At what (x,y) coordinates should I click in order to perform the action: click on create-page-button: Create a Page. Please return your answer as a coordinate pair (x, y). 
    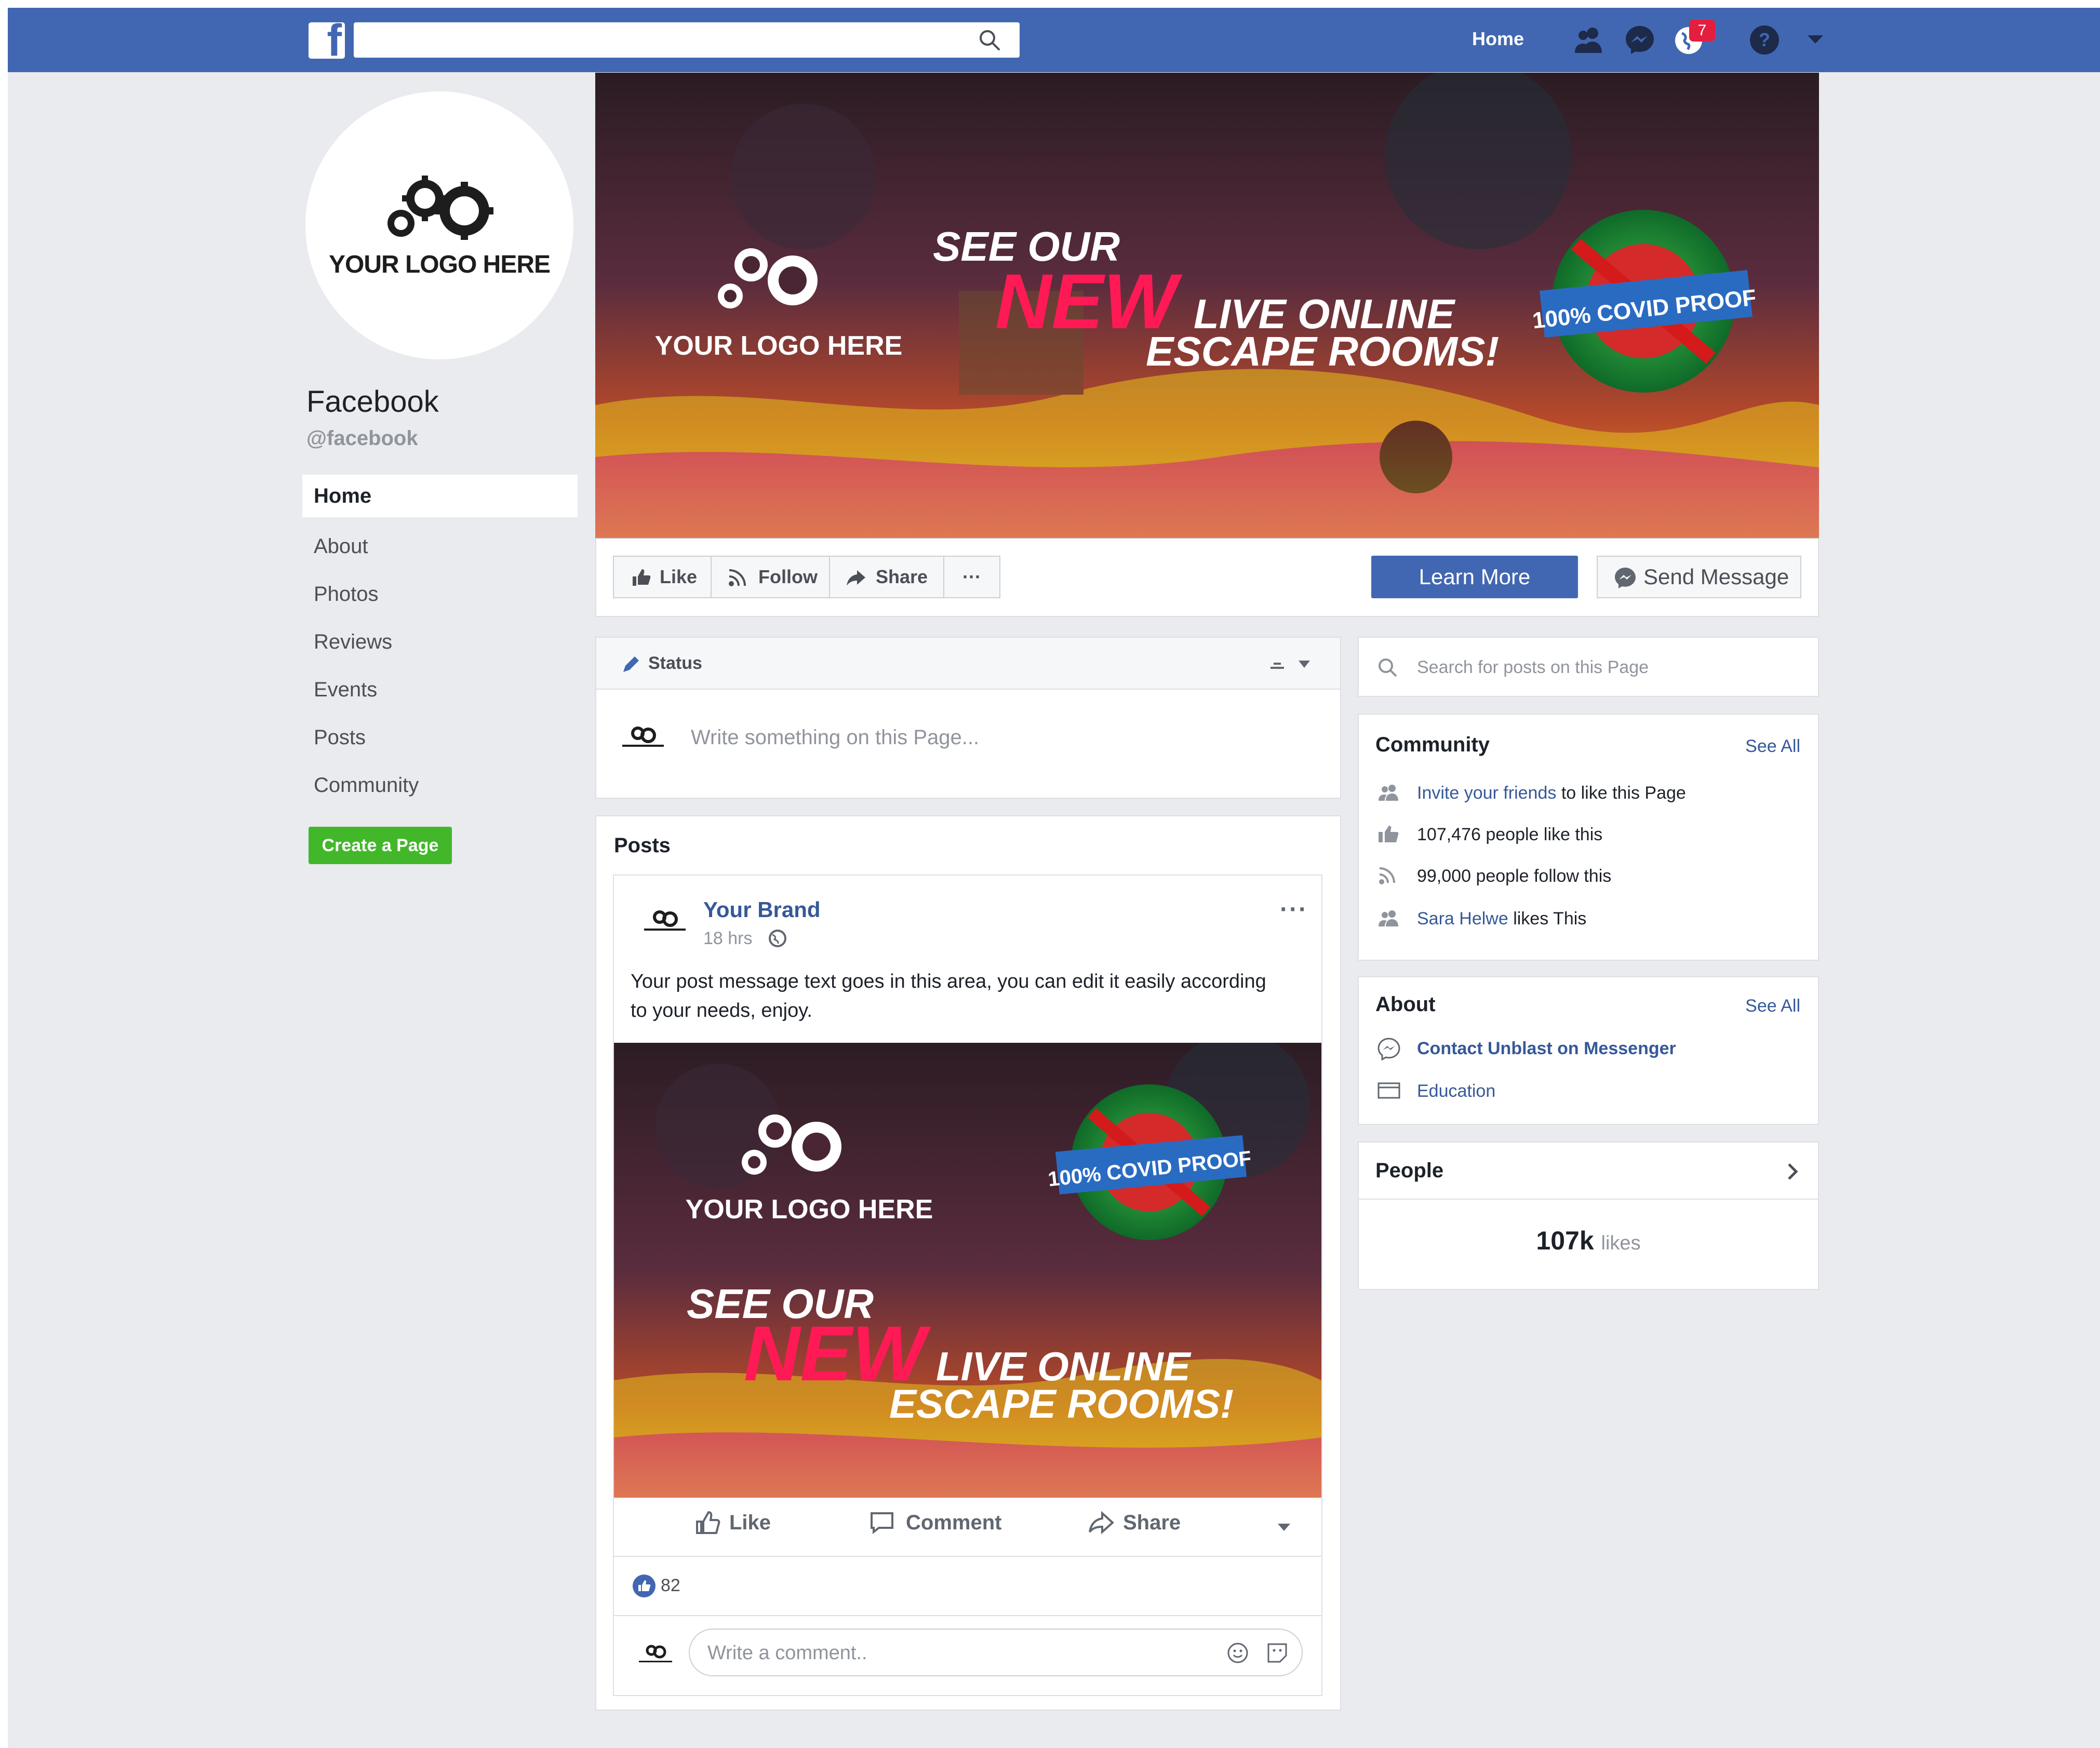
    Looking at the image, I should click on (380, 846).